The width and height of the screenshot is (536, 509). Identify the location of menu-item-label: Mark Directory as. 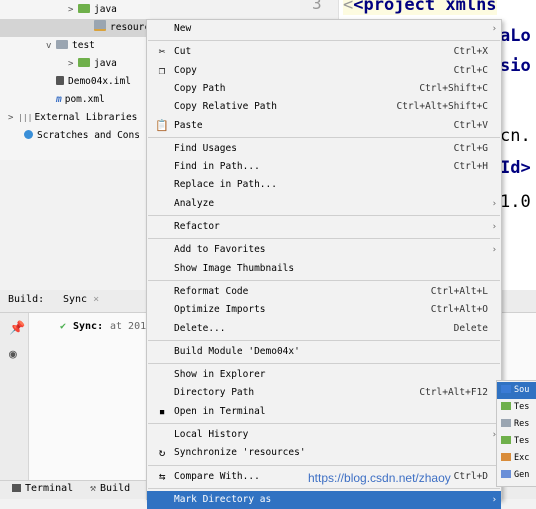
(223, 499).